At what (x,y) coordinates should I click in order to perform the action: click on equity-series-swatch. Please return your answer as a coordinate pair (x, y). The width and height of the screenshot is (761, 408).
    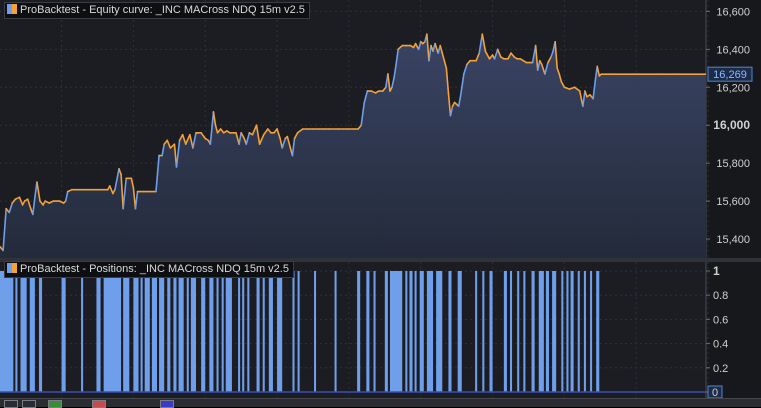
    Looking at the image, I should click on (12, 9).